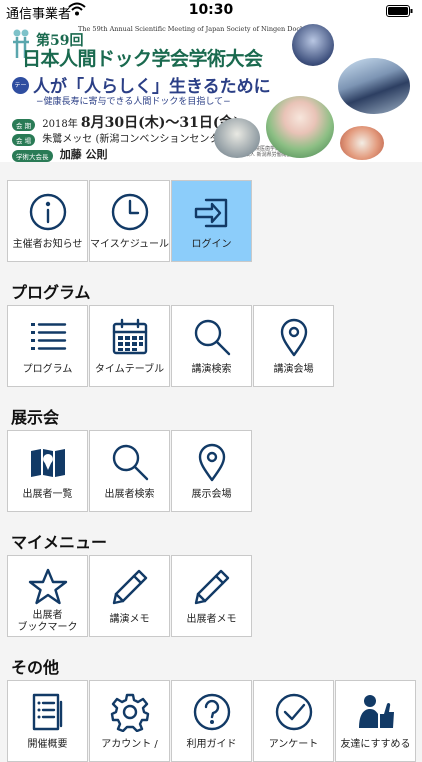 The width and height of the screenshot is (422, 762). Describe the element at coordinates (129, 244) in the screenshot. I see `tile-label: マイスケジュール` at that location.